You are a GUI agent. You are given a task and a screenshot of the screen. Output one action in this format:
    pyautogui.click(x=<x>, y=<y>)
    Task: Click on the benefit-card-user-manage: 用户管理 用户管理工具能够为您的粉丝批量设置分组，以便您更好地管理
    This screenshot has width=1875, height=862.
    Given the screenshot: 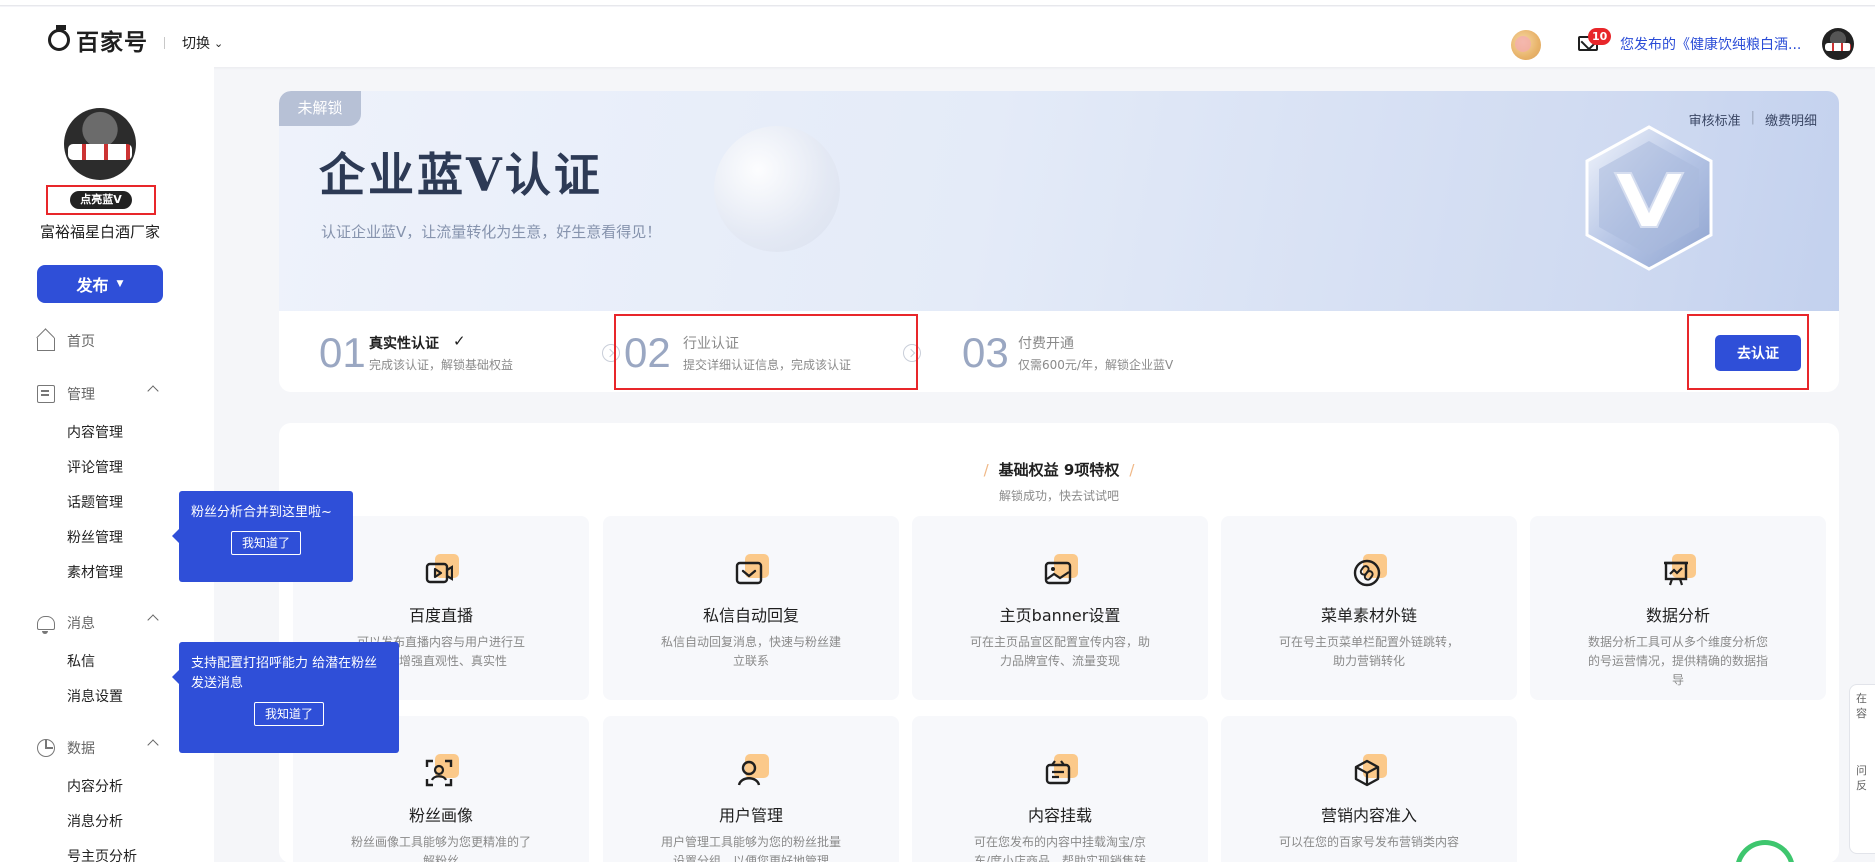 What is the action you would take?
    pyautogui.click(x=751, y=789)
    